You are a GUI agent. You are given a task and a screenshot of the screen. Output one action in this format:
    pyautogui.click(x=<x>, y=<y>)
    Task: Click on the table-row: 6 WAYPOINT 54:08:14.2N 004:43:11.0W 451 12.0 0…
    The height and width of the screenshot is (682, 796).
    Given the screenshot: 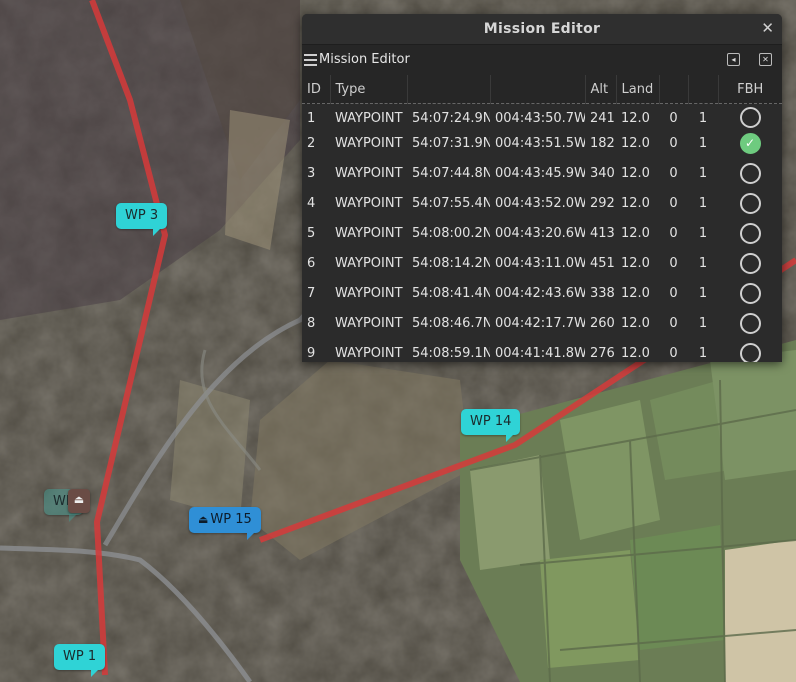 What is the action you would take?
    pyautogui.click(x=542, y=263)
    